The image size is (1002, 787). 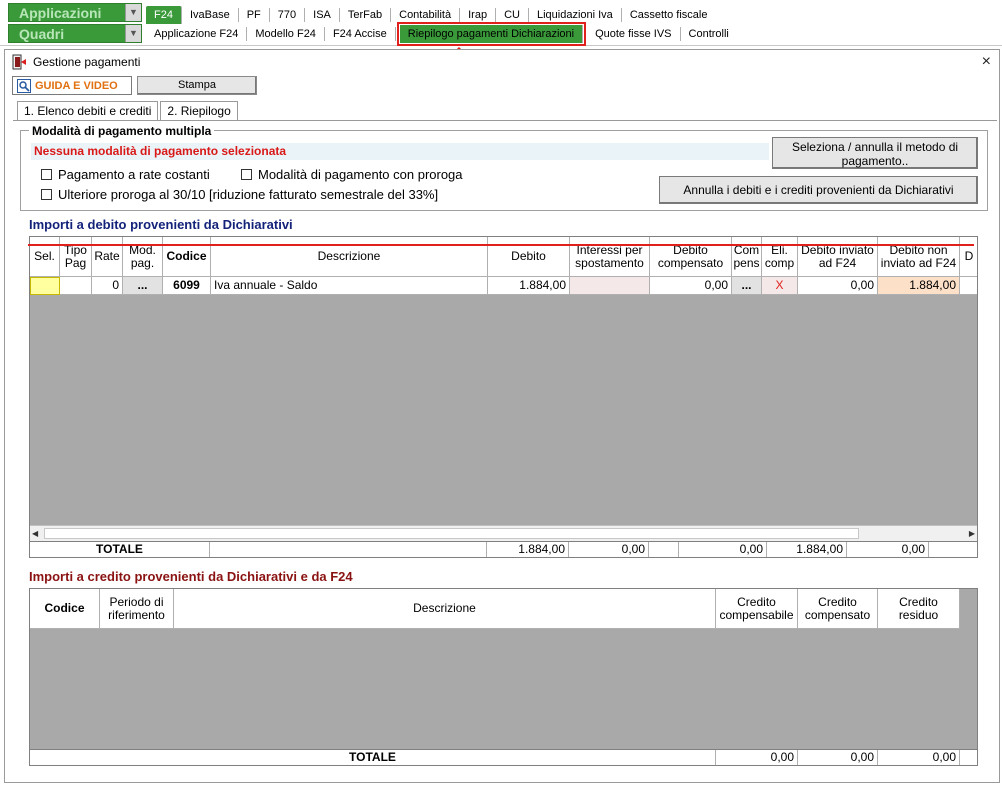 I want to click on scroll-left-icon: ◀, so click(x=37, y=533).